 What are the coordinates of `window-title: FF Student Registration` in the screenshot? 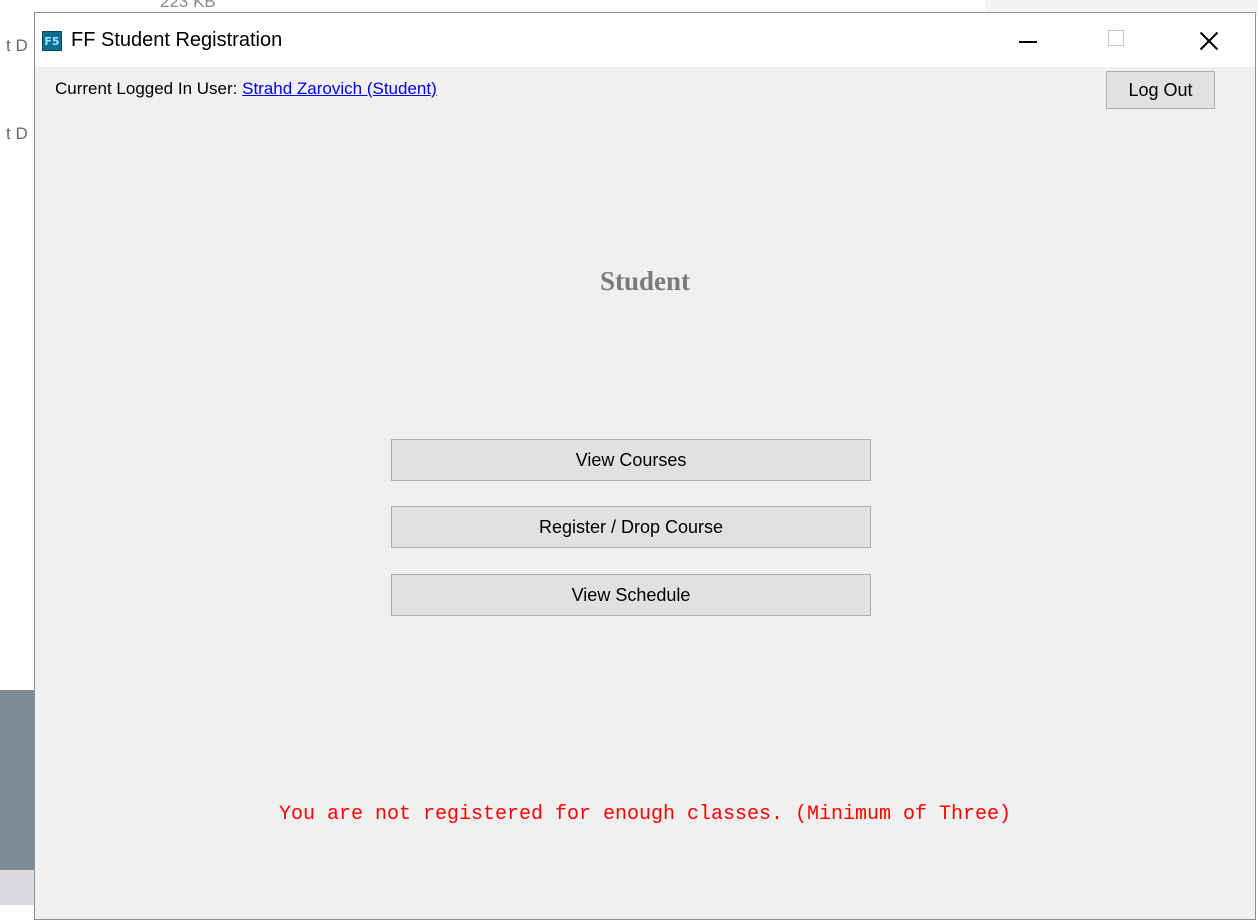 It's located at (177, 40).